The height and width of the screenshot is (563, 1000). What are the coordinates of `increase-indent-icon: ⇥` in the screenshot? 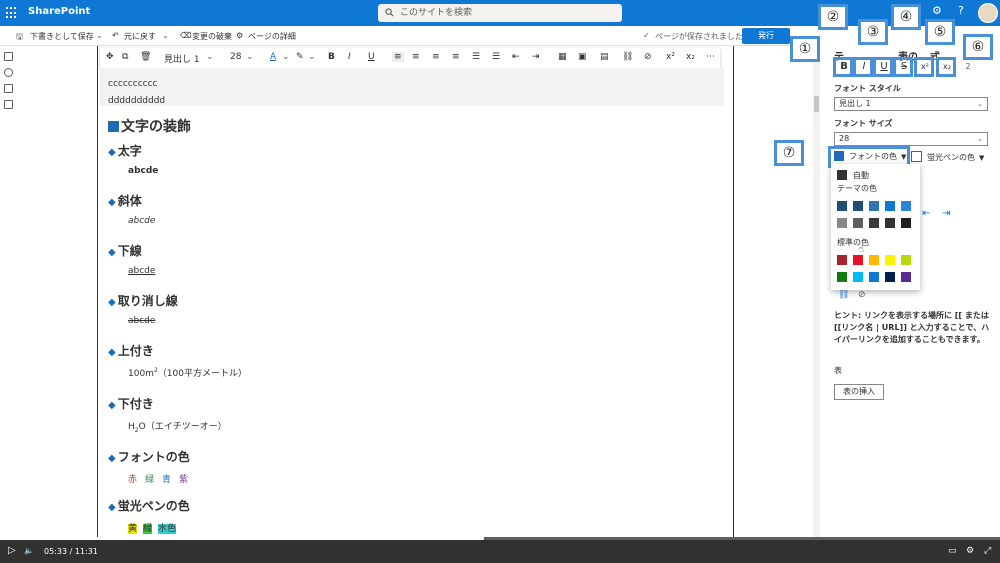 It's located at (536, 57).